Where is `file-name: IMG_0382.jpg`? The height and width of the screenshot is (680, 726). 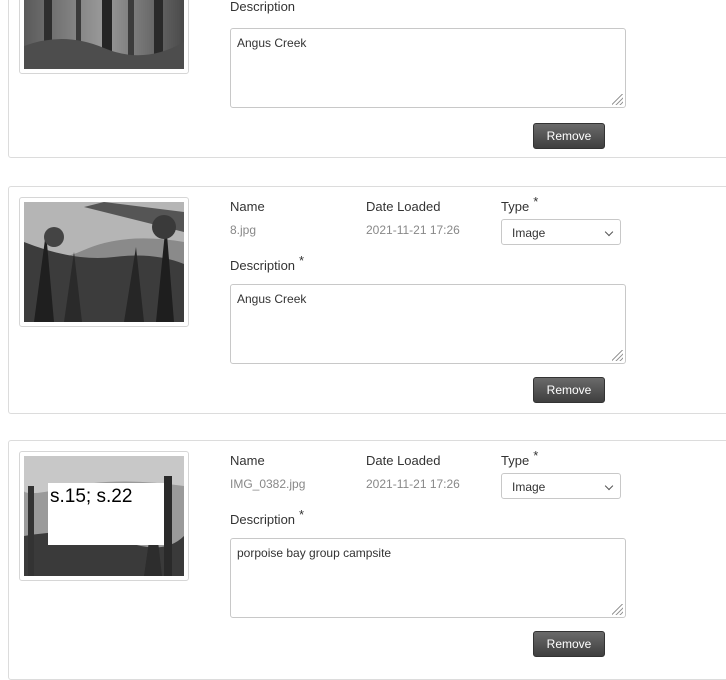
file-name: IMG_0382.jpg is located at coordinates (268, 484).